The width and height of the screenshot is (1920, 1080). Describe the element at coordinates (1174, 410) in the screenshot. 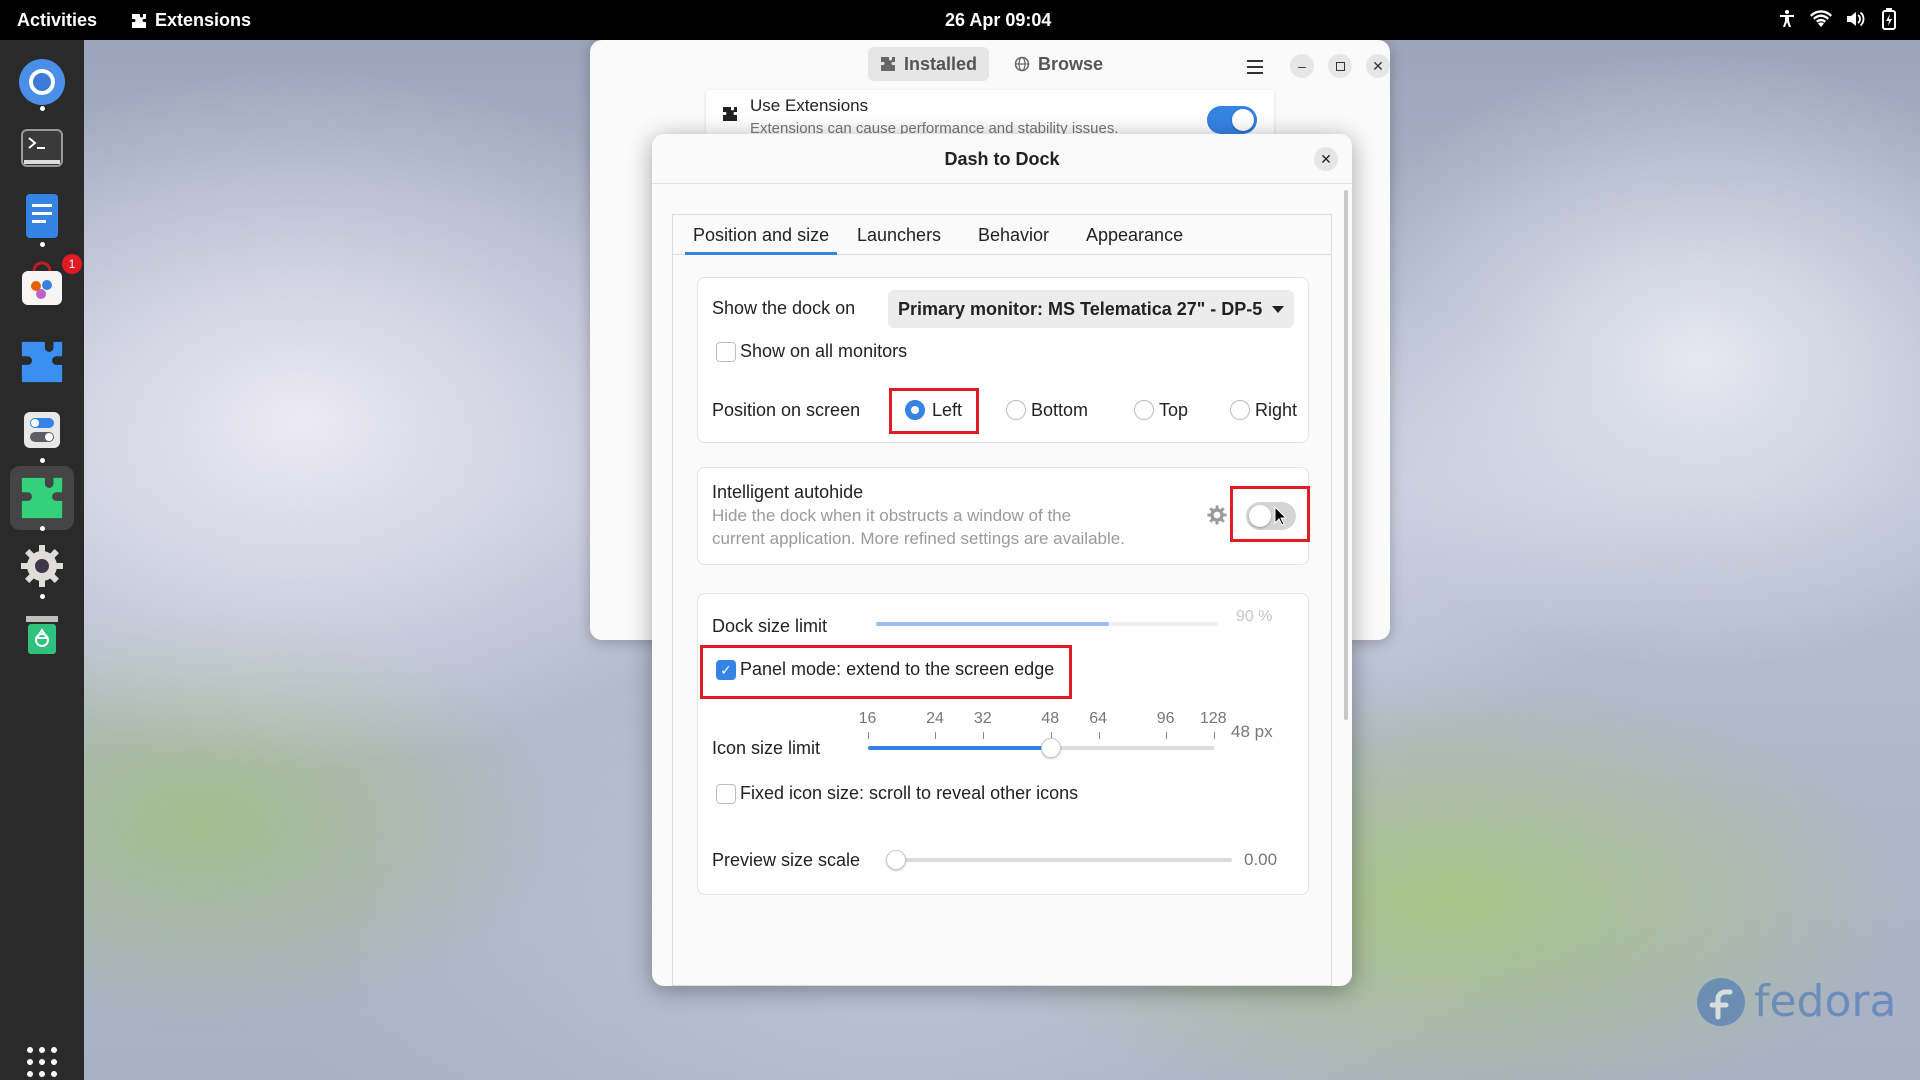

I see `position-top-label: Top` at that location.